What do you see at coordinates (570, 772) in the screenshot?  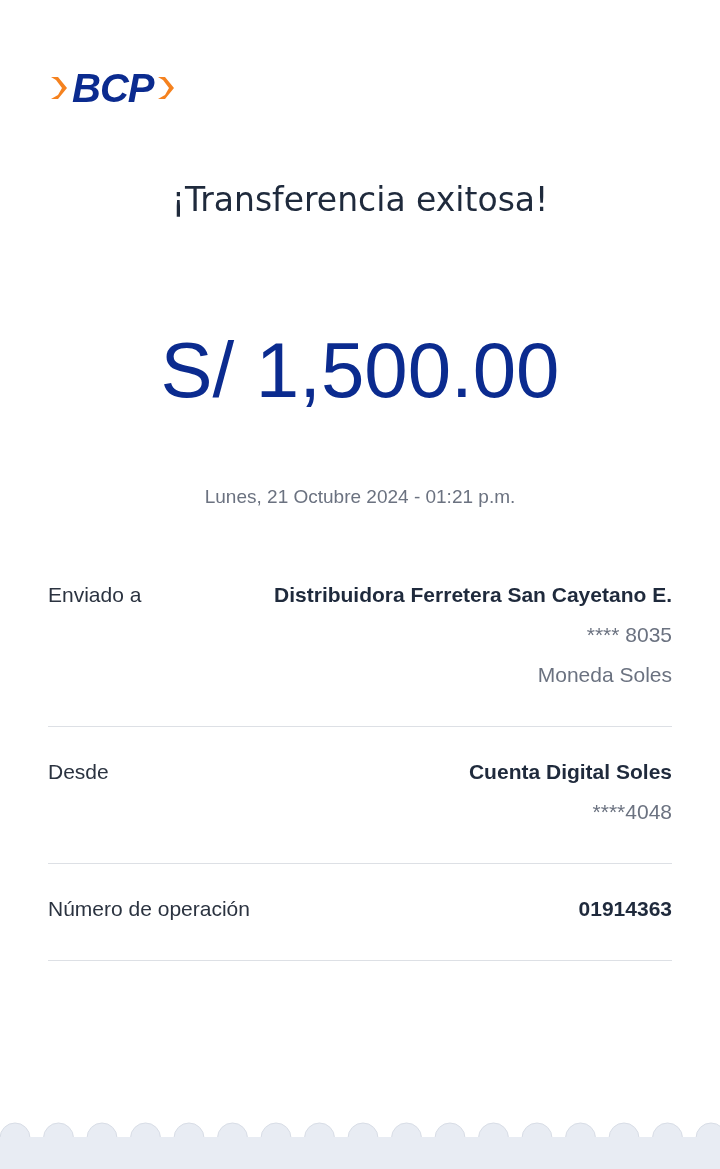 I see `detail-value: Cuenta Digital Soles` at bounding box center [570, 772].